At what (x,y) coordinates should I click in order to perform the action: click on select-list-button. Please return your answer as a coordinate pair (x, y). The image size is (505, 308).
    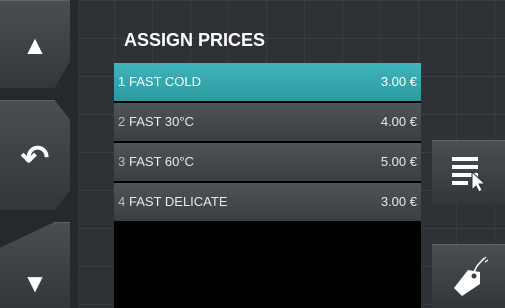
    Looking at the image, I should click on (468, 172).